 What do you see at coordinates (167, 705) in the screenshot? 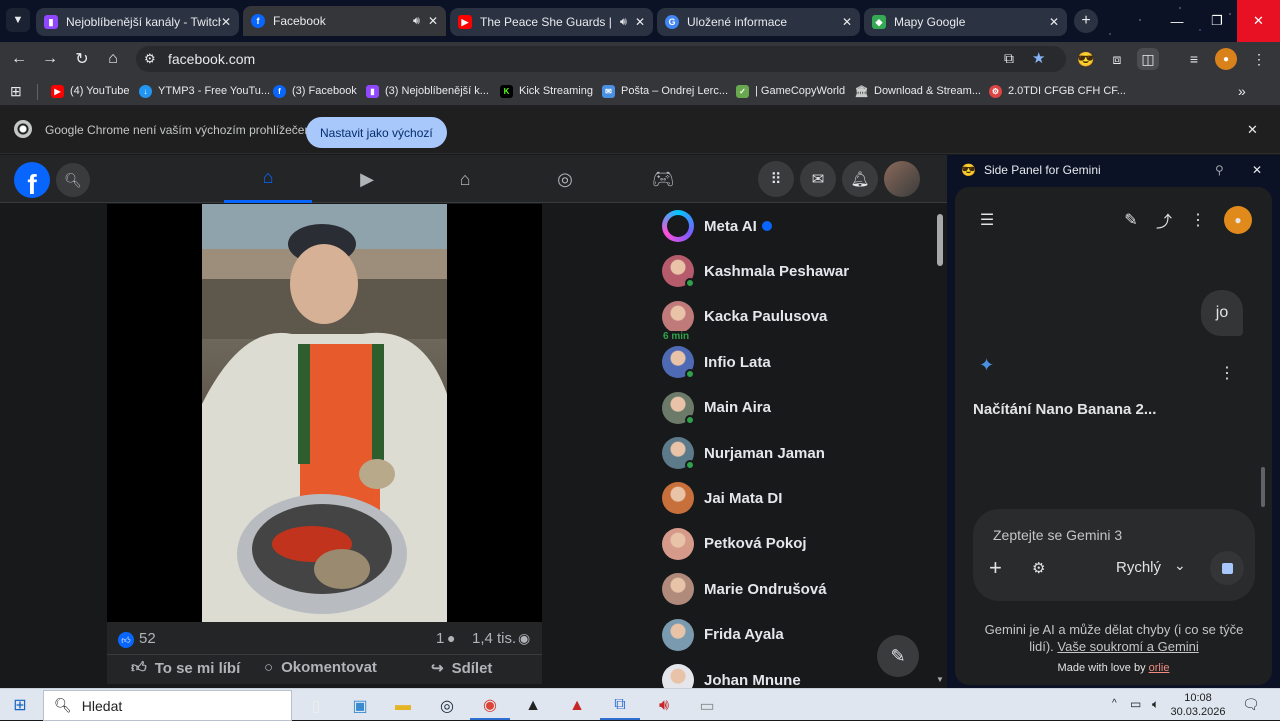
I see `taskbar-search: 🔍︎ Hledat` at bounding box center [167, 705].